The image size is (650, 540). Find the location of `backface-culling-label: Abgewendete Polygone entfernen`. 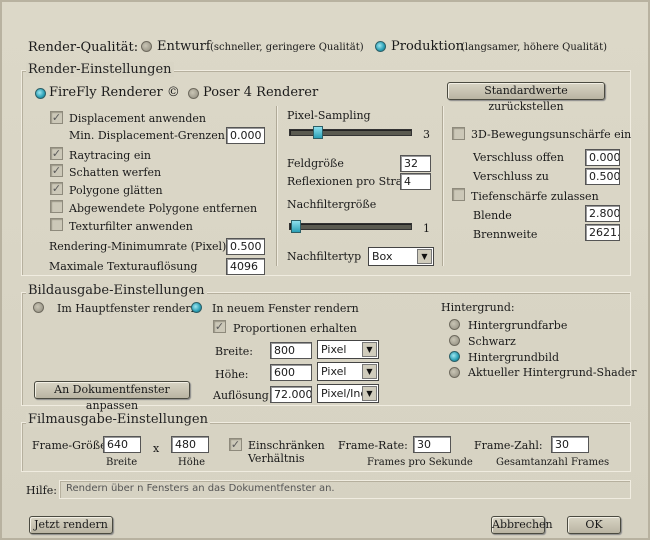

backface-culling-label: Abgewendete Polygone entfernen is located at coordinates (163, 208).